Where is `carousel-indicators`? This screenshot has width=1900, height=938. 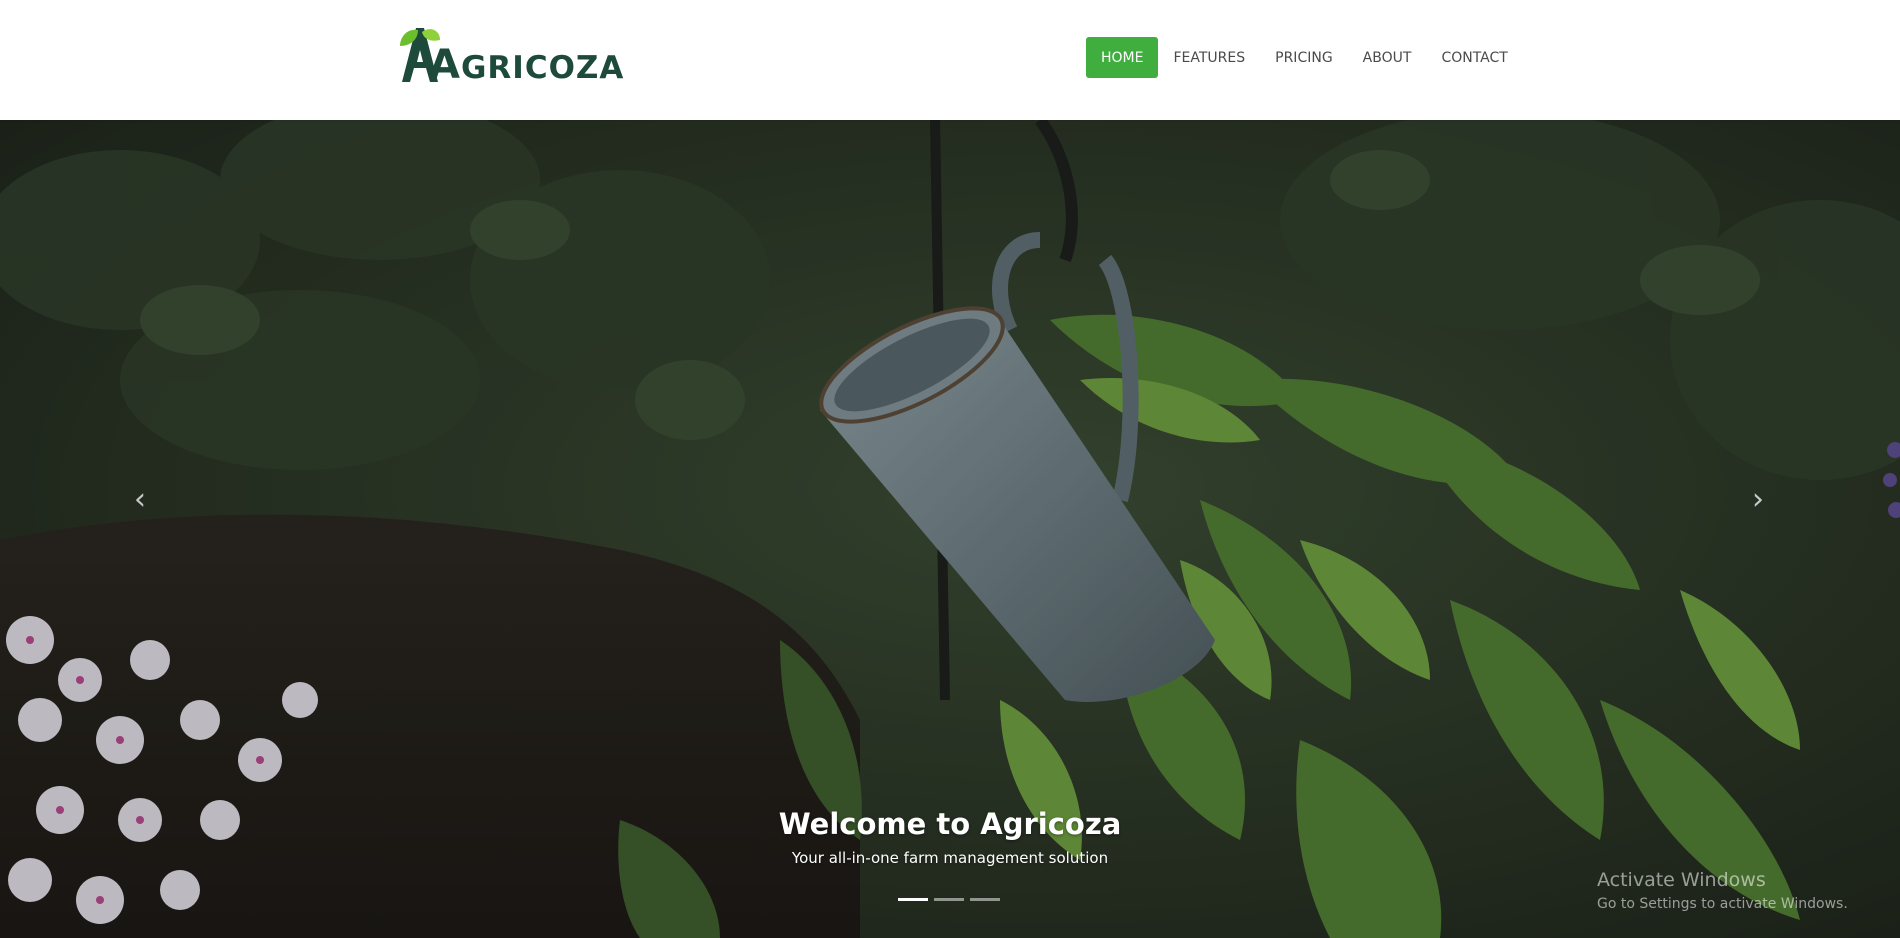
carousel-indicators is located at coordinates (949, 899).